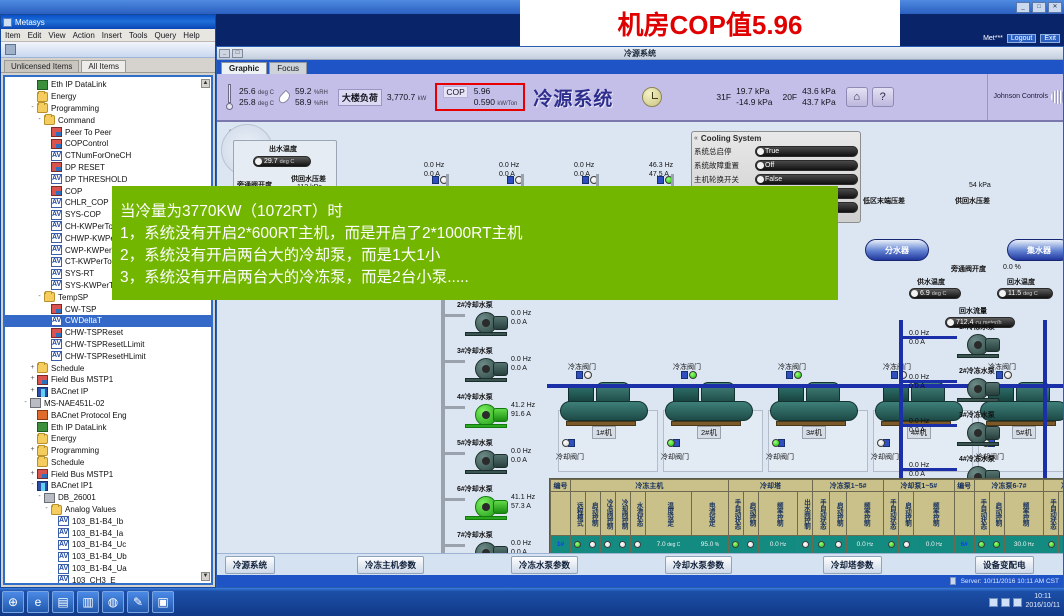 This screenshot has height=616, width=1064. What do you see at coordinates (244, 68) in the screenshot?
I see `tab-graphic: Graphic` at bounding box center [244, 68].